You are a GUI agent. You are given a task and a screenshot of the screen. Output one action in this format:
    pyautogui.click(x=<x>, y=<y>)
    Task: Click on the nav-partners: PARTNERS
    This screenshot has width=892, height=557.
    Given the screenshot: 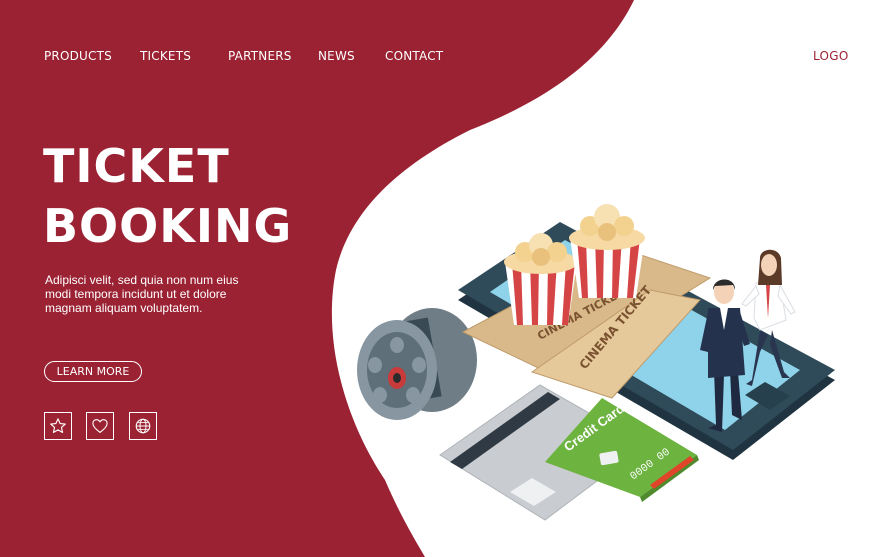 What is the action you would take?
    pyautogui.click(x=260, y=56)
    